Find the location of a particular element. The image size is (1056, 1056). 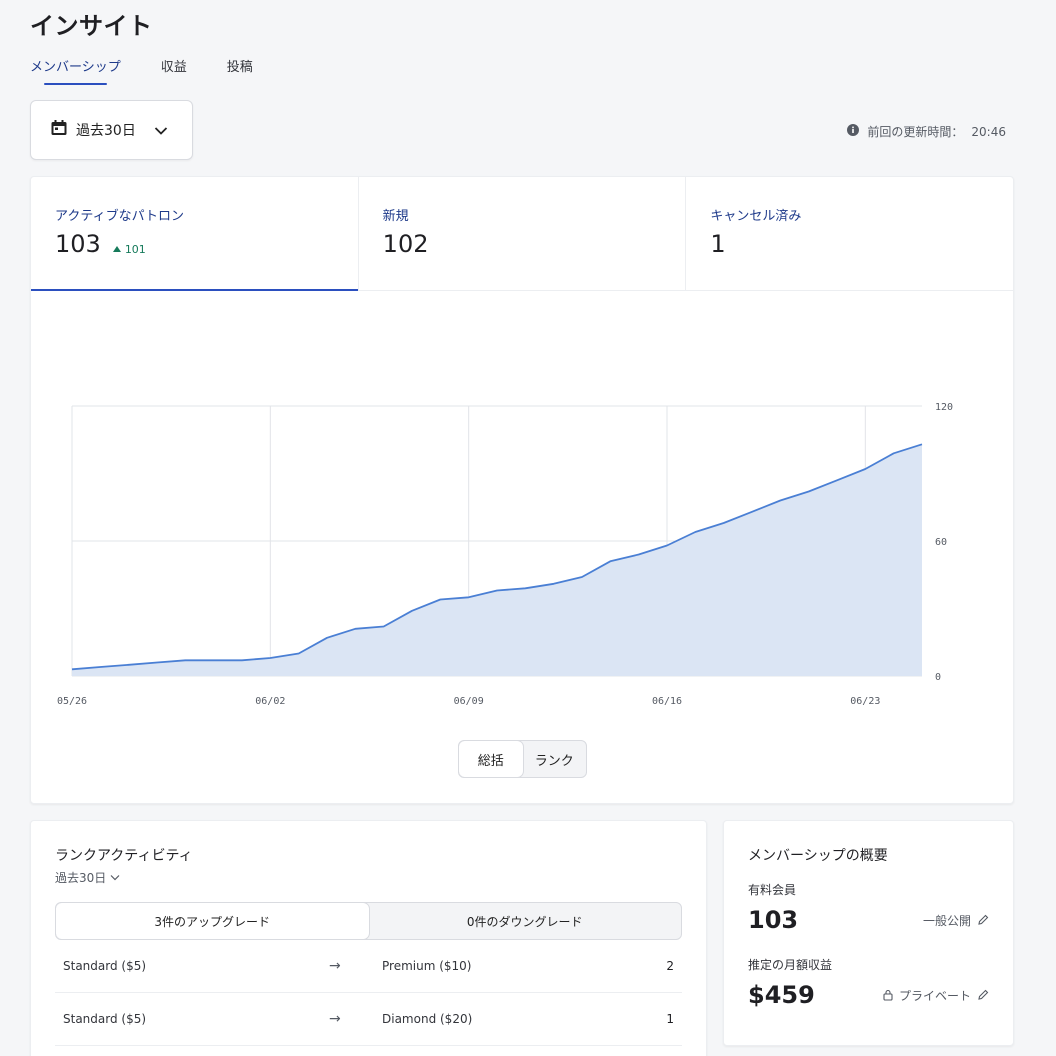

triangle-up-icon is located at coordinates (116, 249).